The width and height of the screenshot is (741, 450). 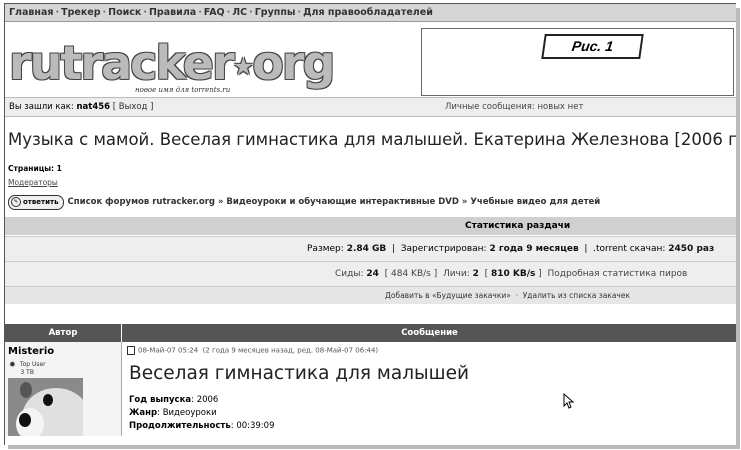 What do you see at coordinates (35, 168) in the screenshot?
I see `pages-label: Страницы: 1` at bounding box center [35, 168].